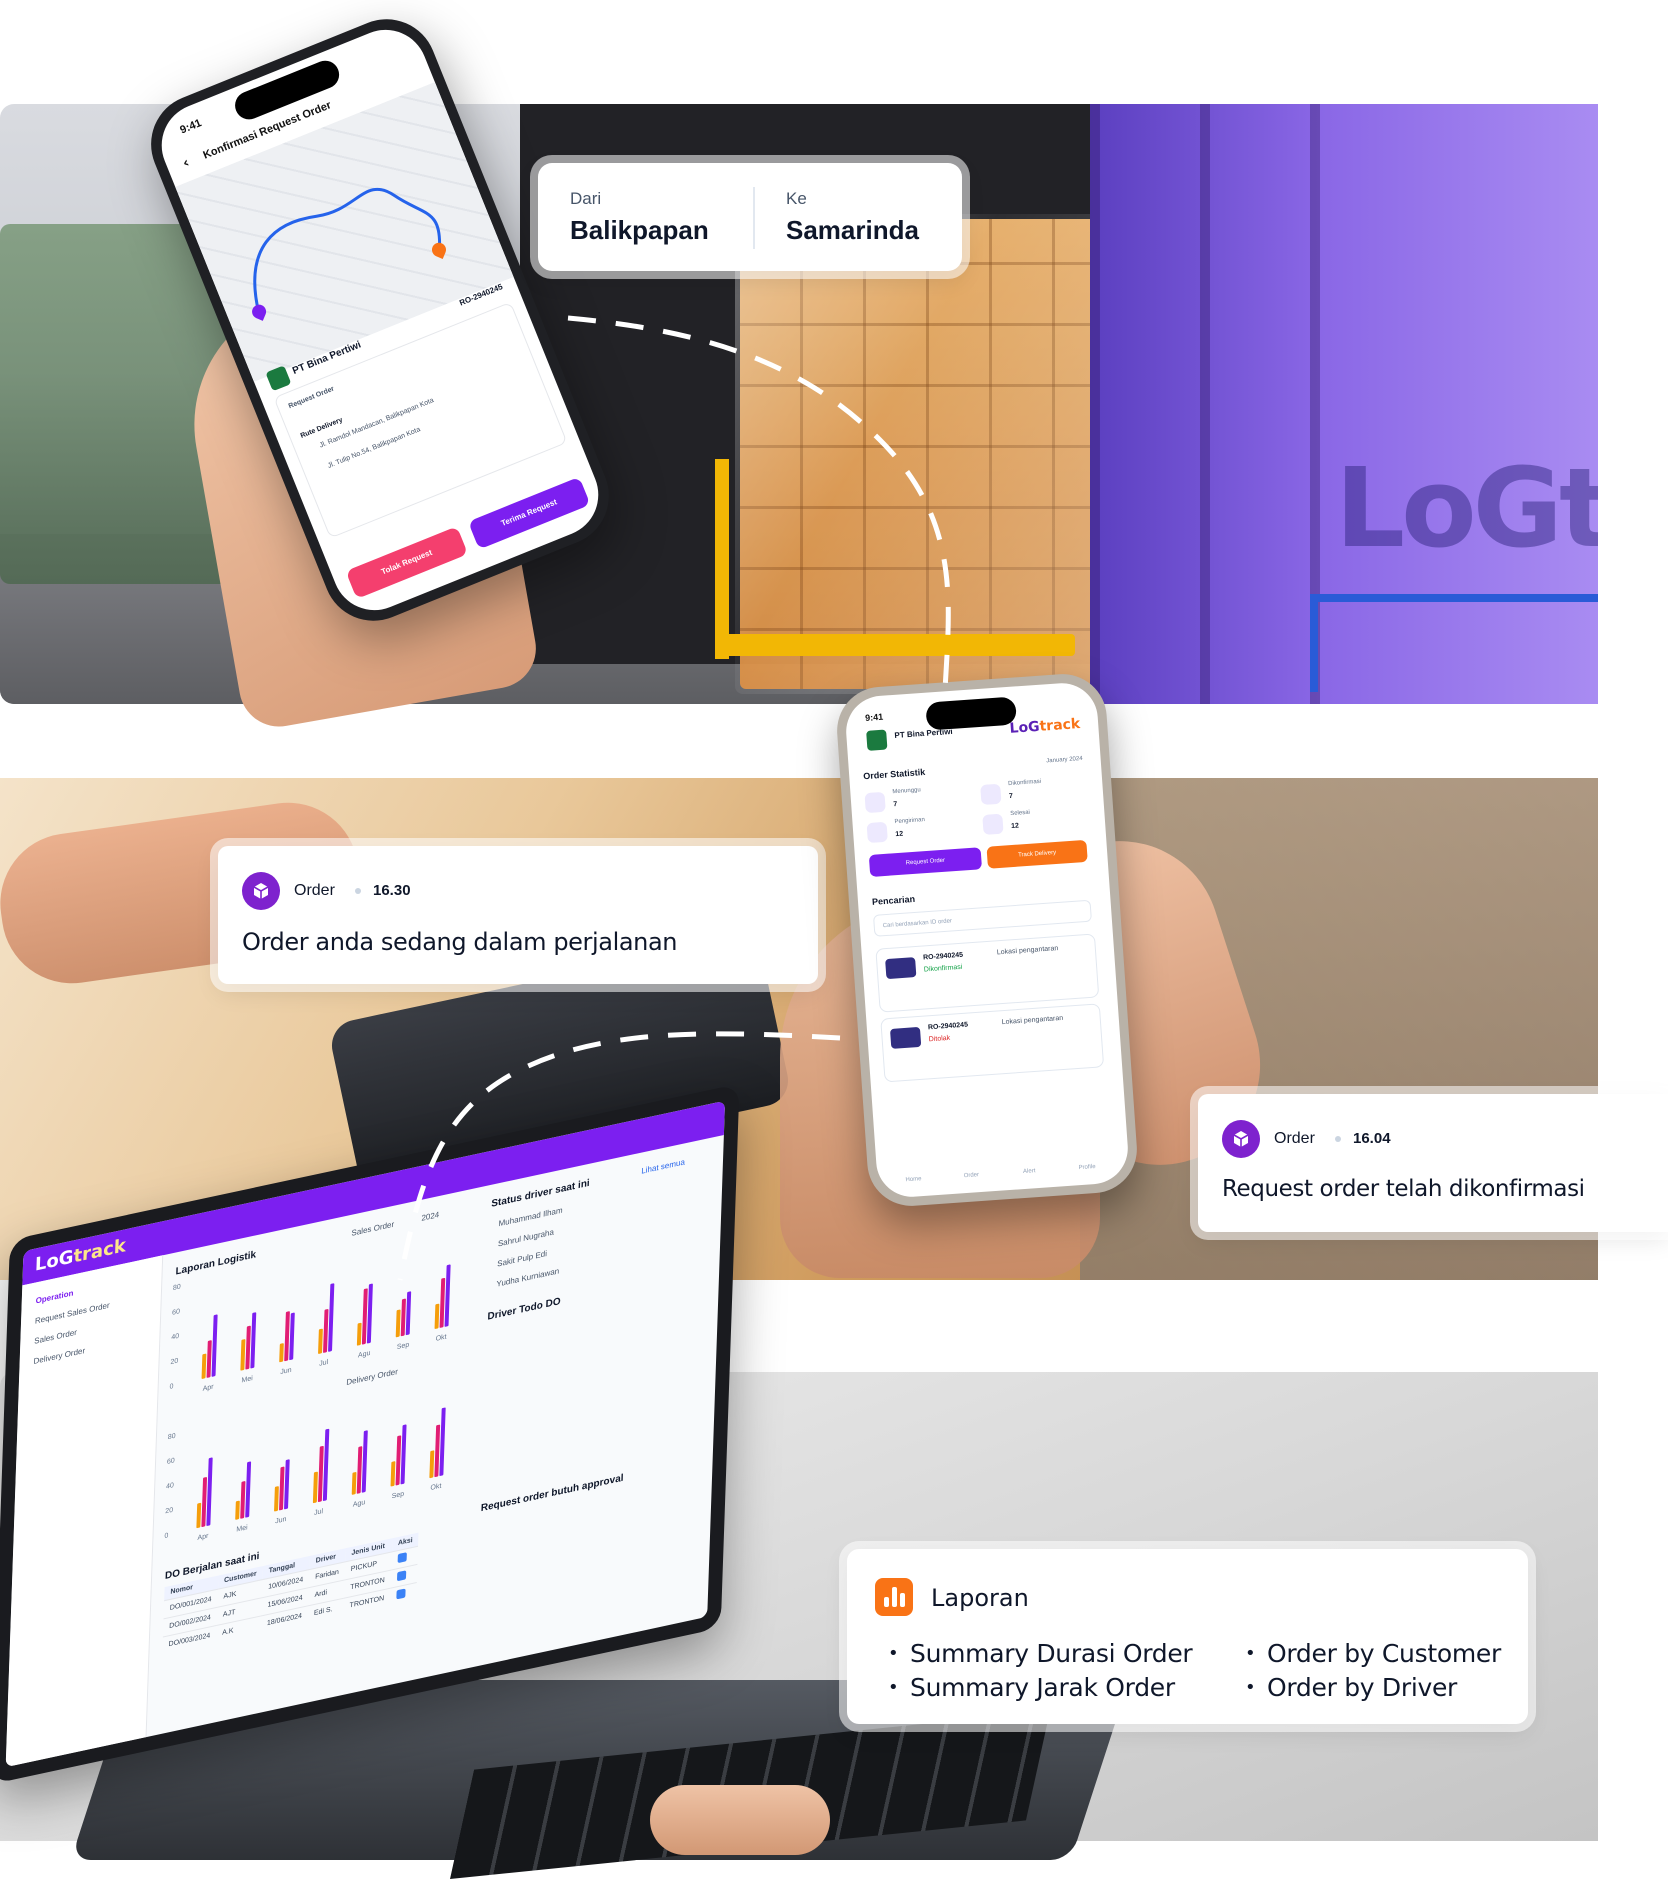 This screenshot has height=1879, width=1668. What do you see at coordinates (663, 1166) in the screenshot?
I see `see-all-link: Lihat semua` at bounding box center [663, 1166].